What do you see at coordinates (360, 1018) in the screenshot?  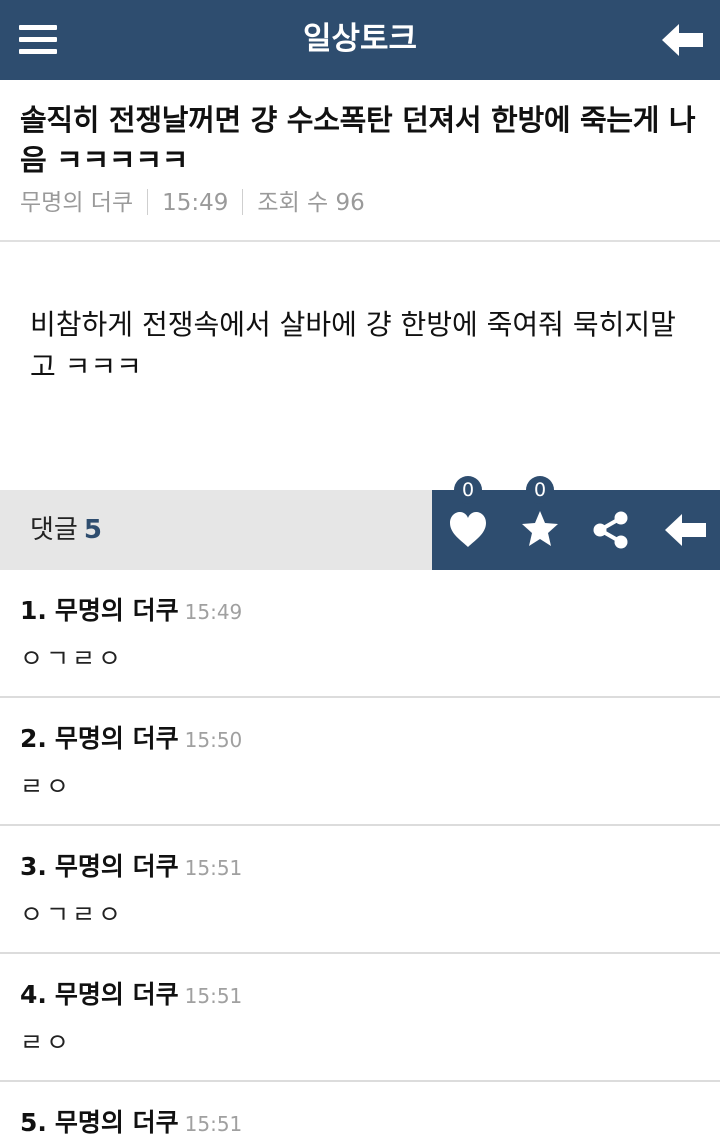 I see `comment-item: 4. 무명의 더쿠 15:51 ㄹㅇ` at bounding box center [360, 1018].